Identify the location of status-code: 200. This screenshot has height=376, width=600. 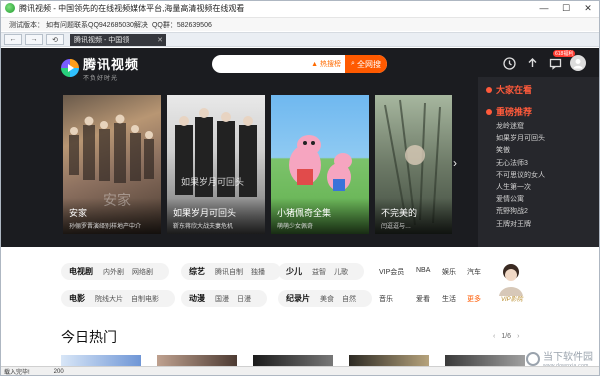
(58, 371).